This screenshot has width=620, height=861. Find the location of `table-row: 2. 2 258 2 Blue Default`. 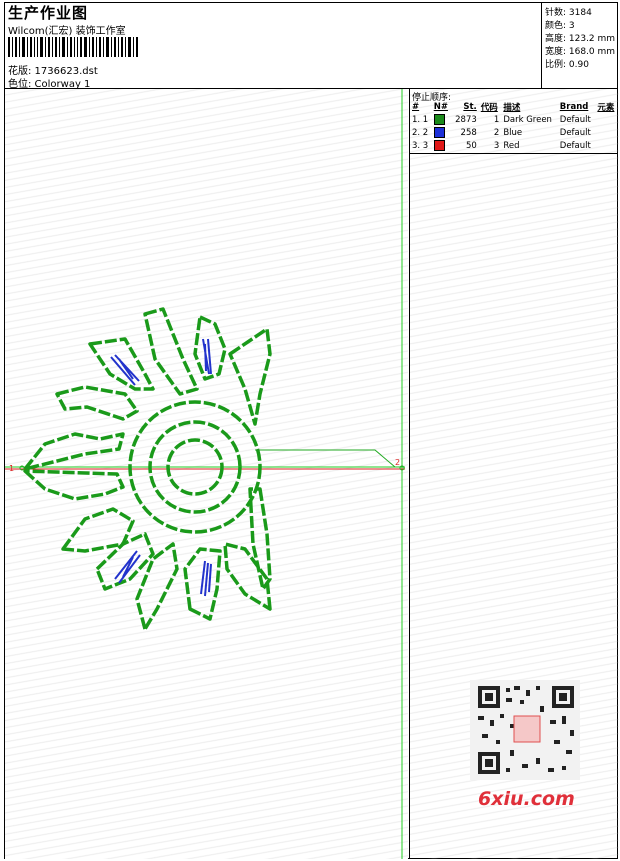

table-row: 2. 2 258 2 Blue Default is located at coordinates (514, 132).